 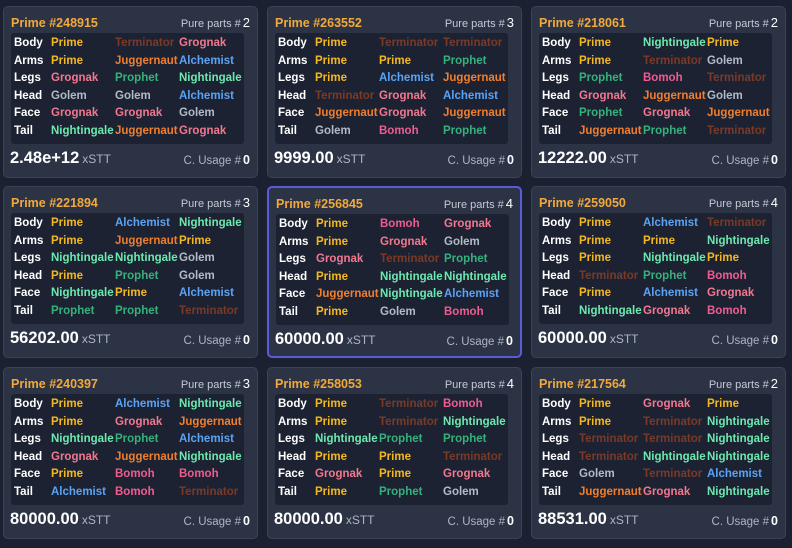 What do you see at coordinates (130, 340) in the screenshot?
I see `card-footer: 56202.00 xSTT C. Usage #0` at bounding box center [130, 340].